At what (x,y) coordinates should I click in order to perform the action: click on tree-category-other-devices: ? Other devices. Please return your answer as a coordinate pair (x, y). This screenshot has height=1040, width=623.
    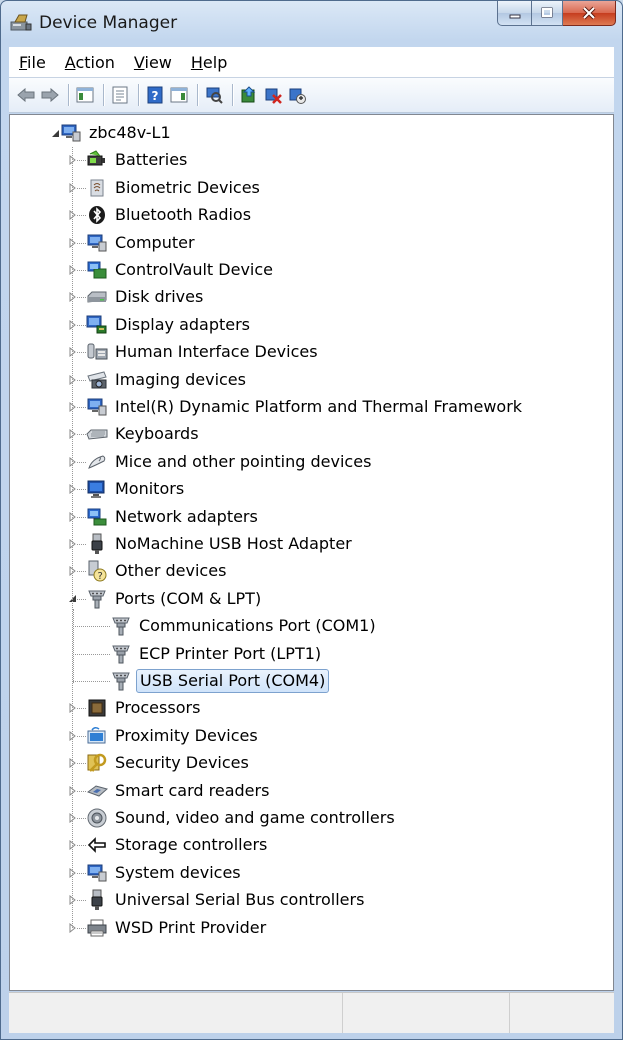
    Looking at the image, I should click on (157, 571).